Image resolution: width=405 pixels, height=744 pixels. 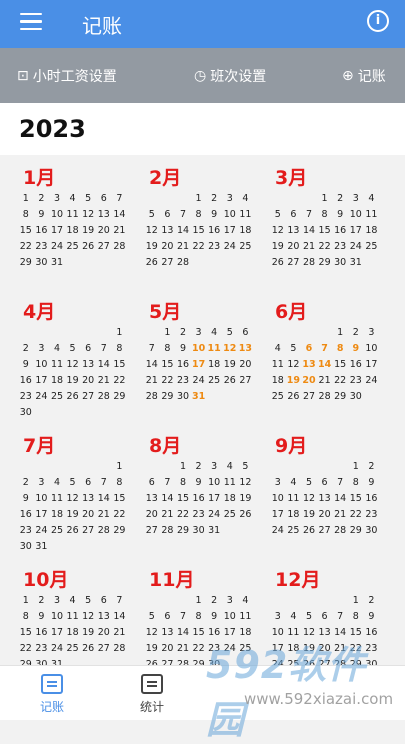 What do you see at coordinates (378, 21) in the screenshot?
I see `info-icon: i` at bounding box center [378, 21].